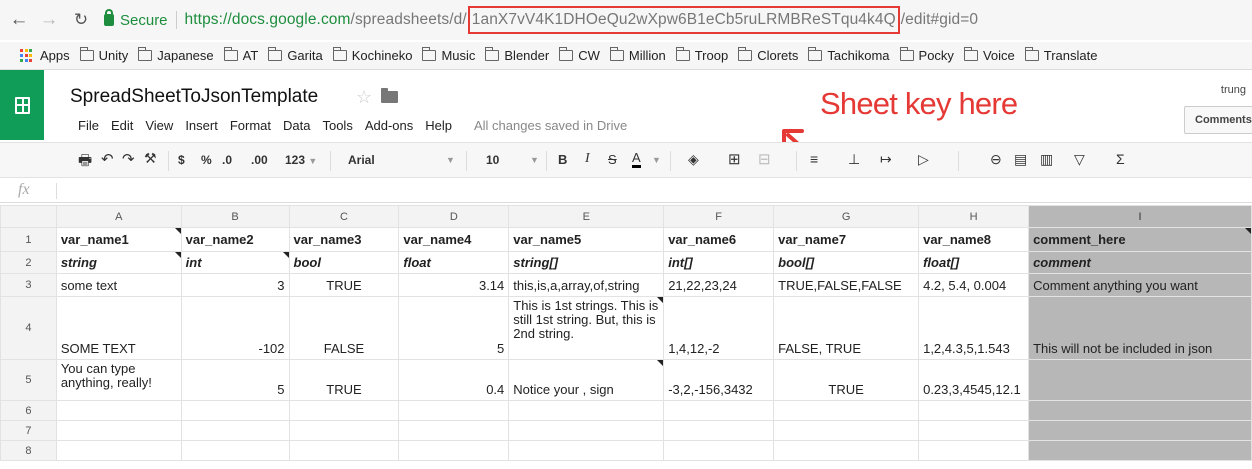 The image size is (1252, 469). I want to click on fill-color-icon: ◈, so click(693, 159).